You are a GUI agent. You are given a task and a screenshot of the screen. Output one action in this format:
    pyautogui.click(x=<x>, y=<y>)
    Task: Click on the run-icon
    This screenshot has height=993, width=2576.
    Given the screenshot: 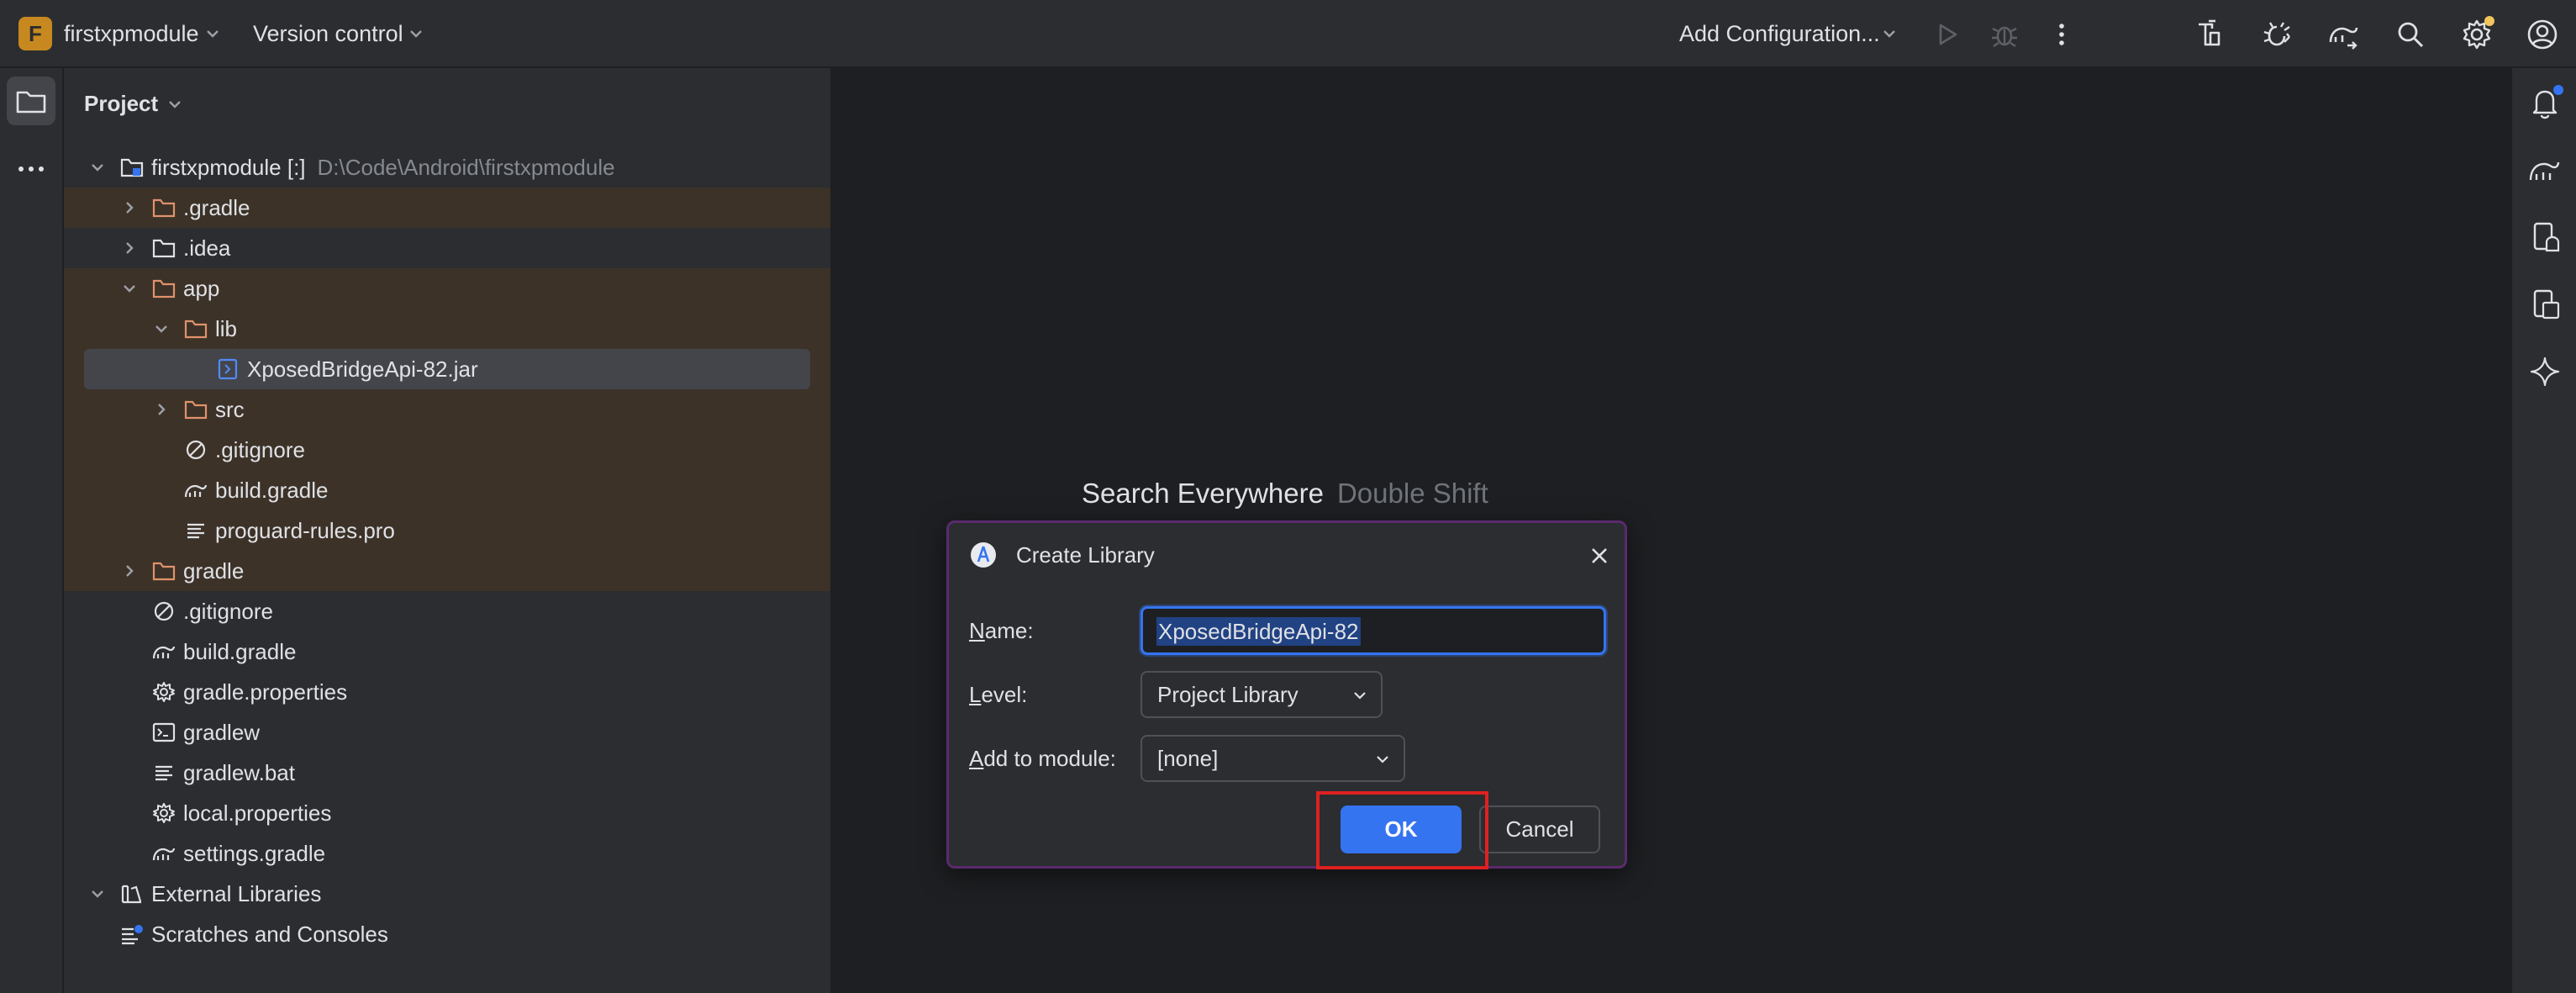 What is the action you would take?
    pyautogui.click(x=1947, y=34)
    